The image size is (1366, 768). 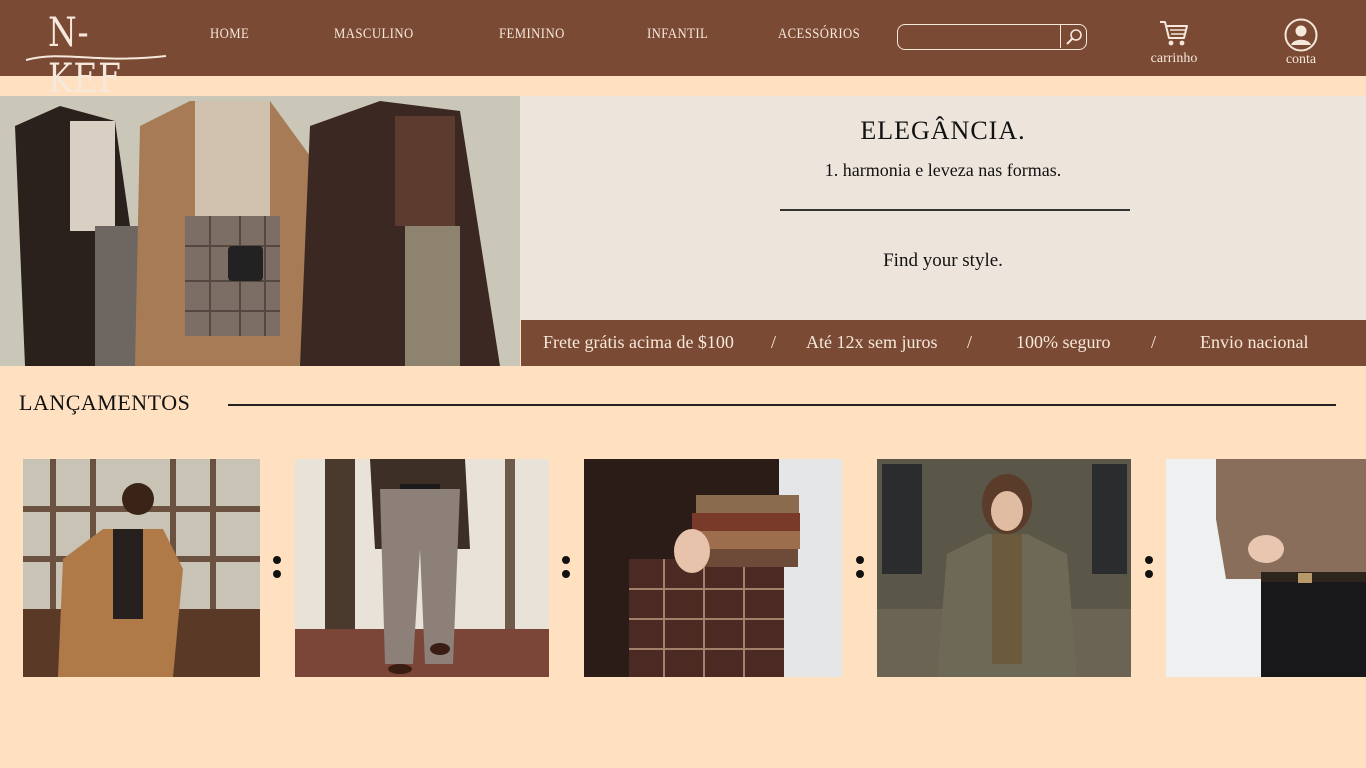 I want to click on account-icon, so click(x=1301, y=35).